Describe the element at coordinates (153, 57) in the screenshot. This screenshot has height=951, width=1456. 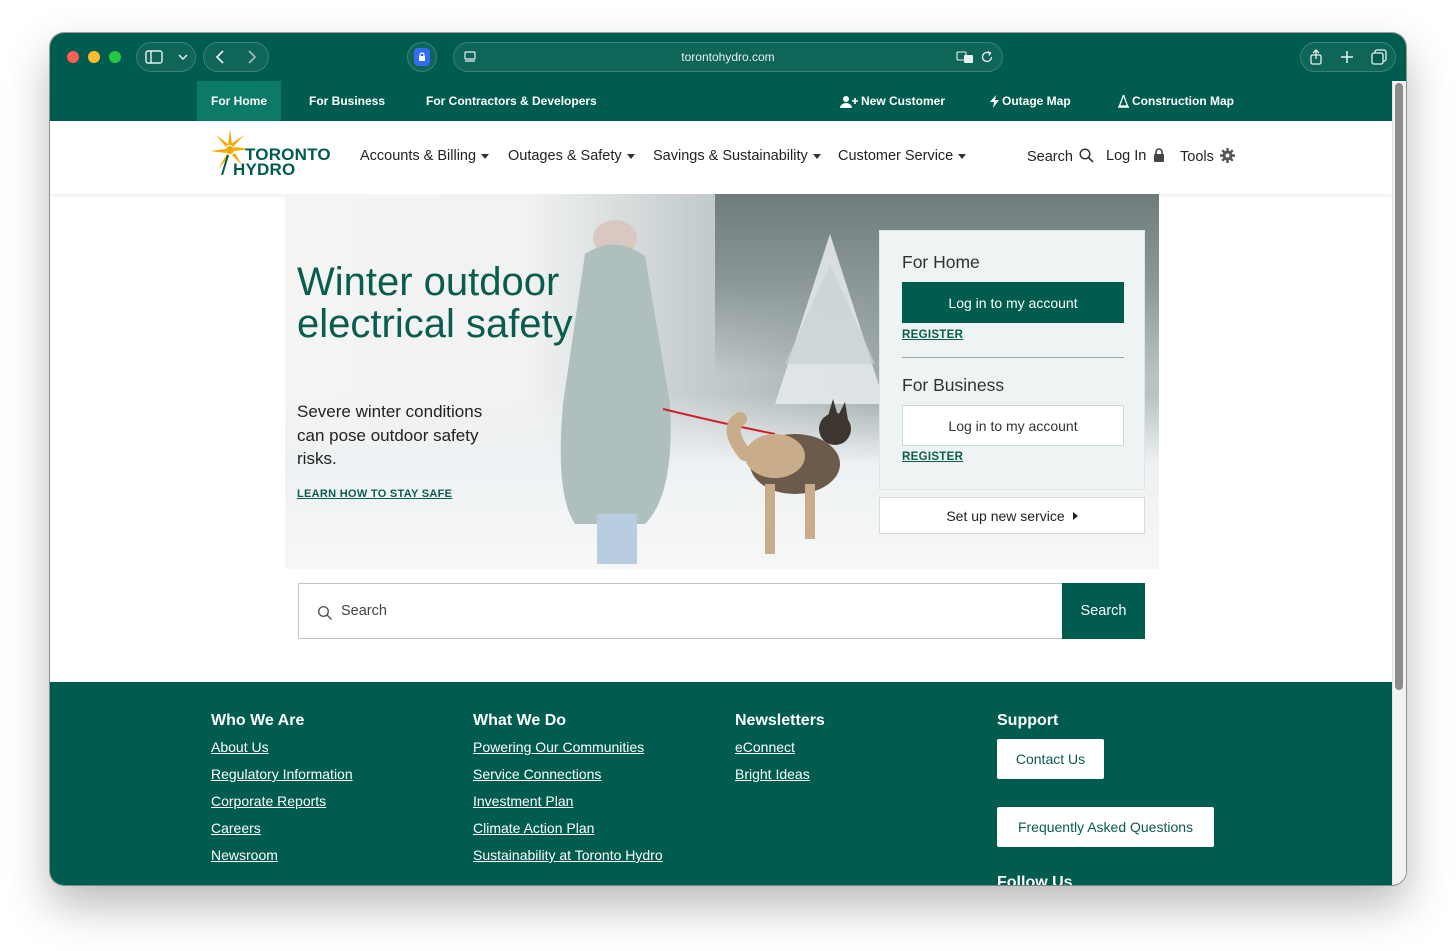
I see `sidebar-icon` at that location.